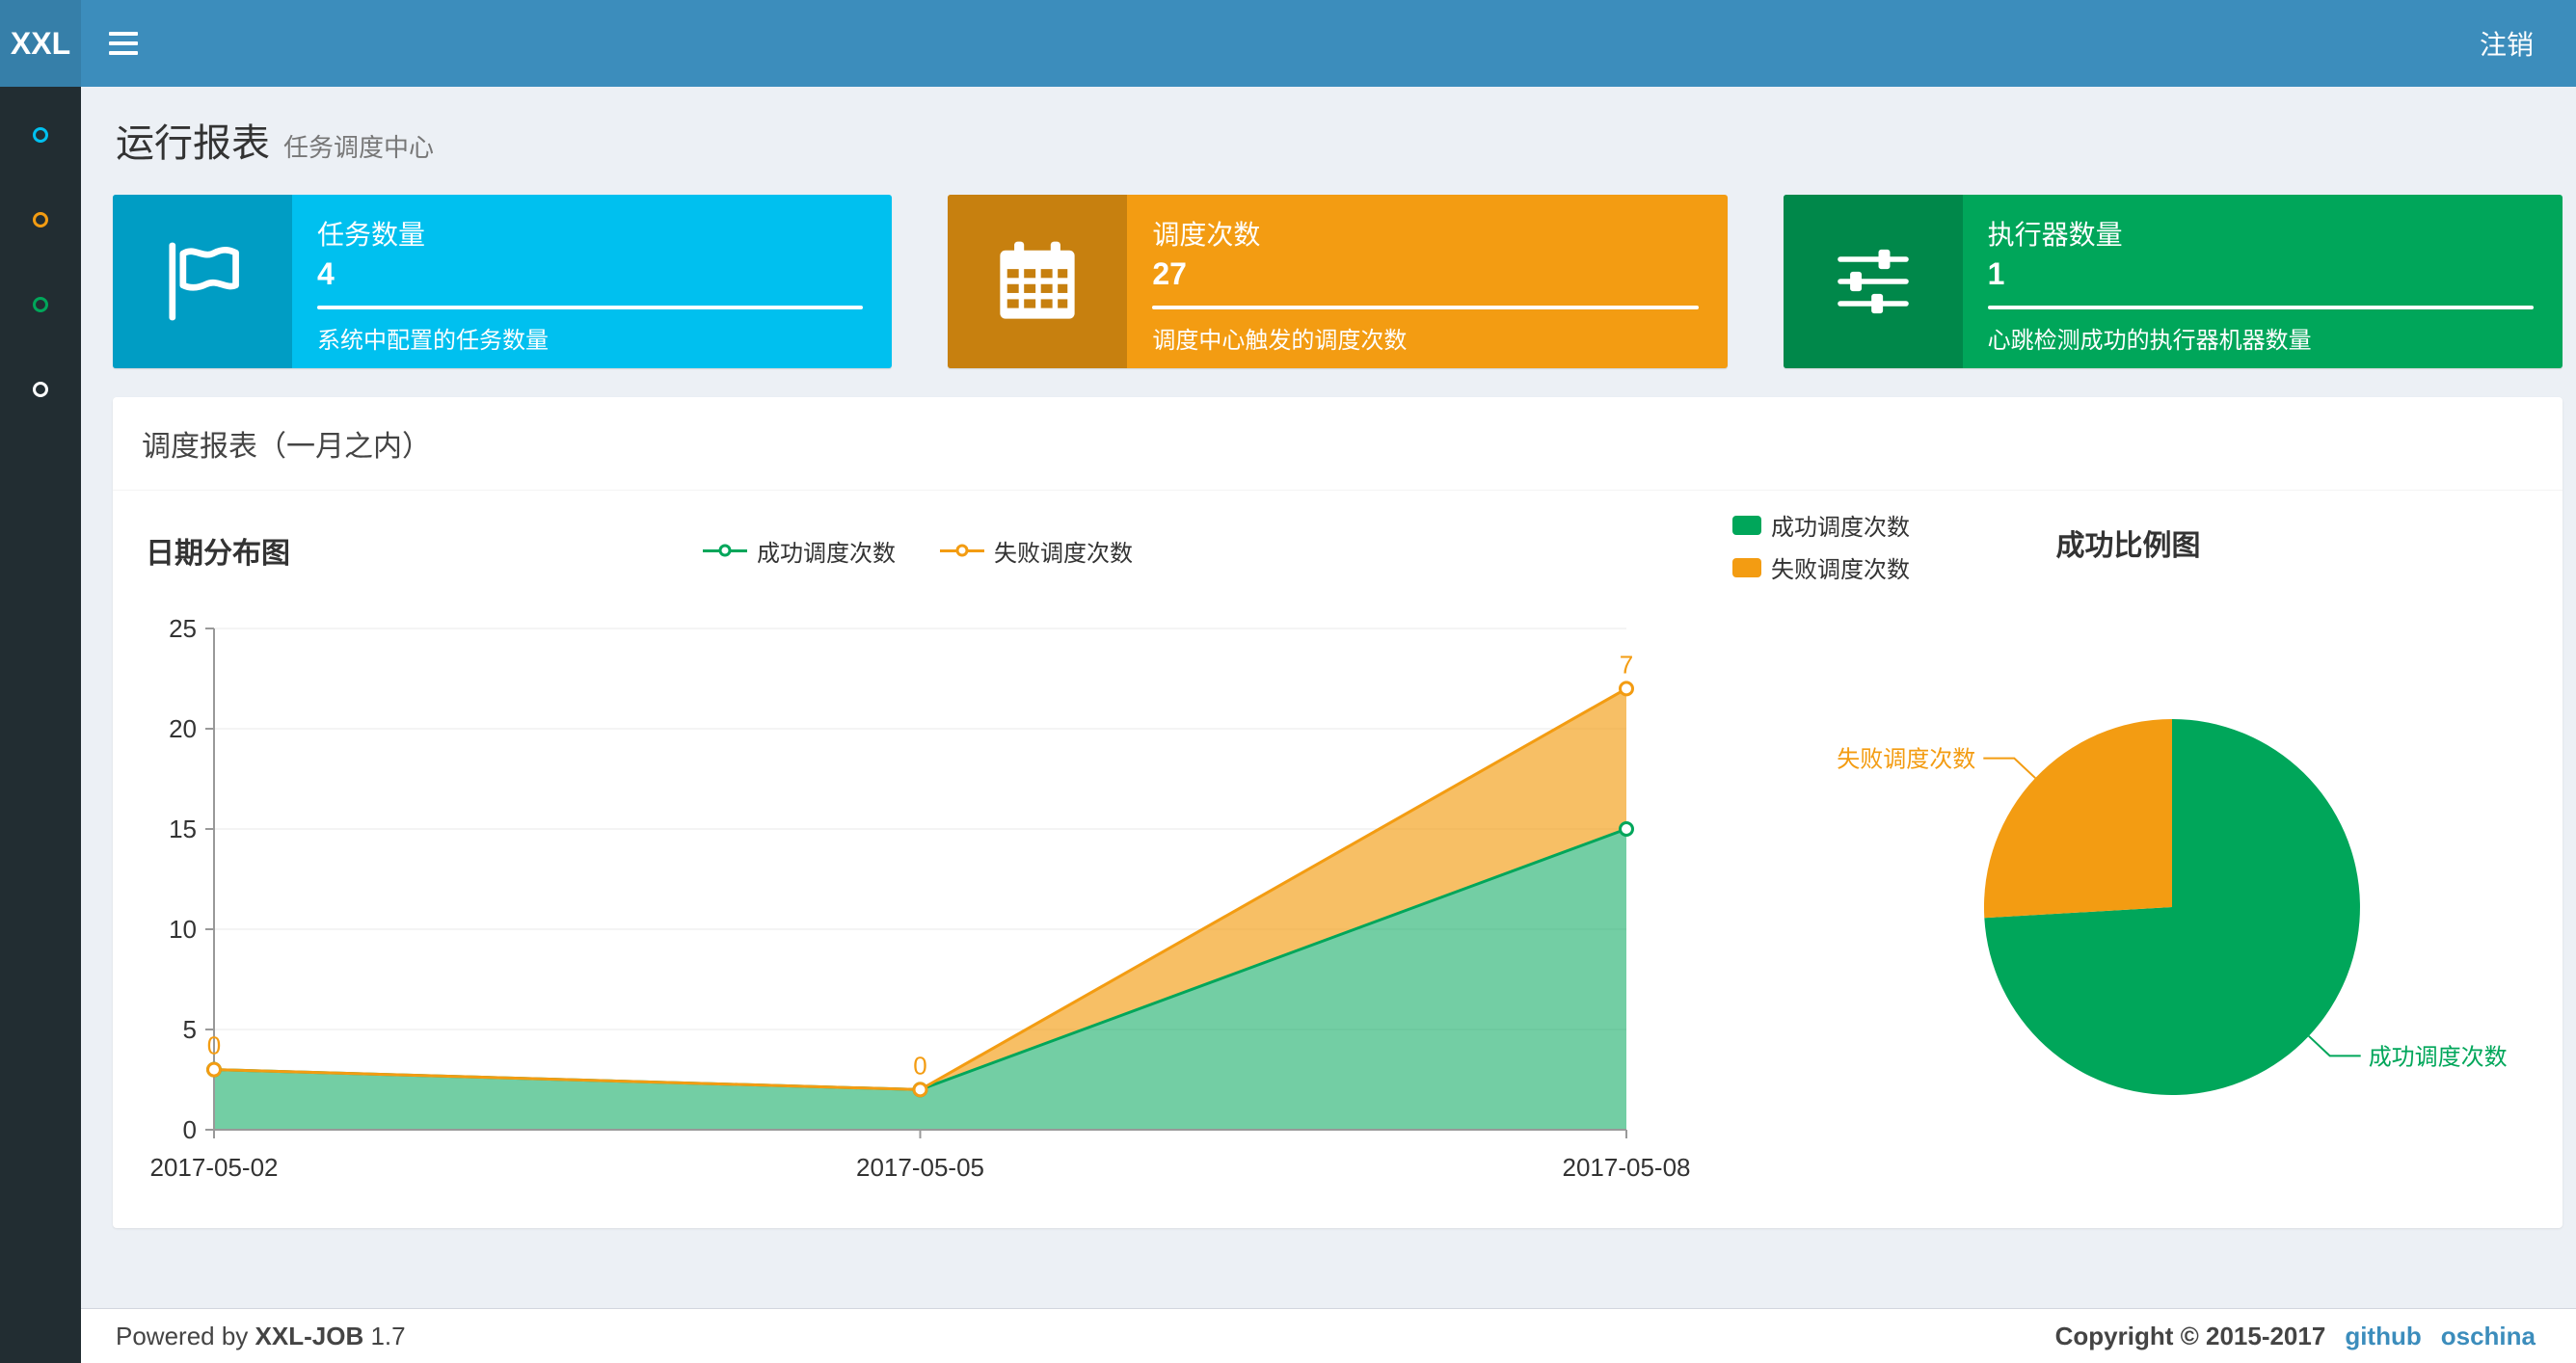 The image size is (2576, 1363). Describe the element at coordinates (433, 341) in the screenshot. I see `info-box-description: 系统中配置的任务数量` at that location.